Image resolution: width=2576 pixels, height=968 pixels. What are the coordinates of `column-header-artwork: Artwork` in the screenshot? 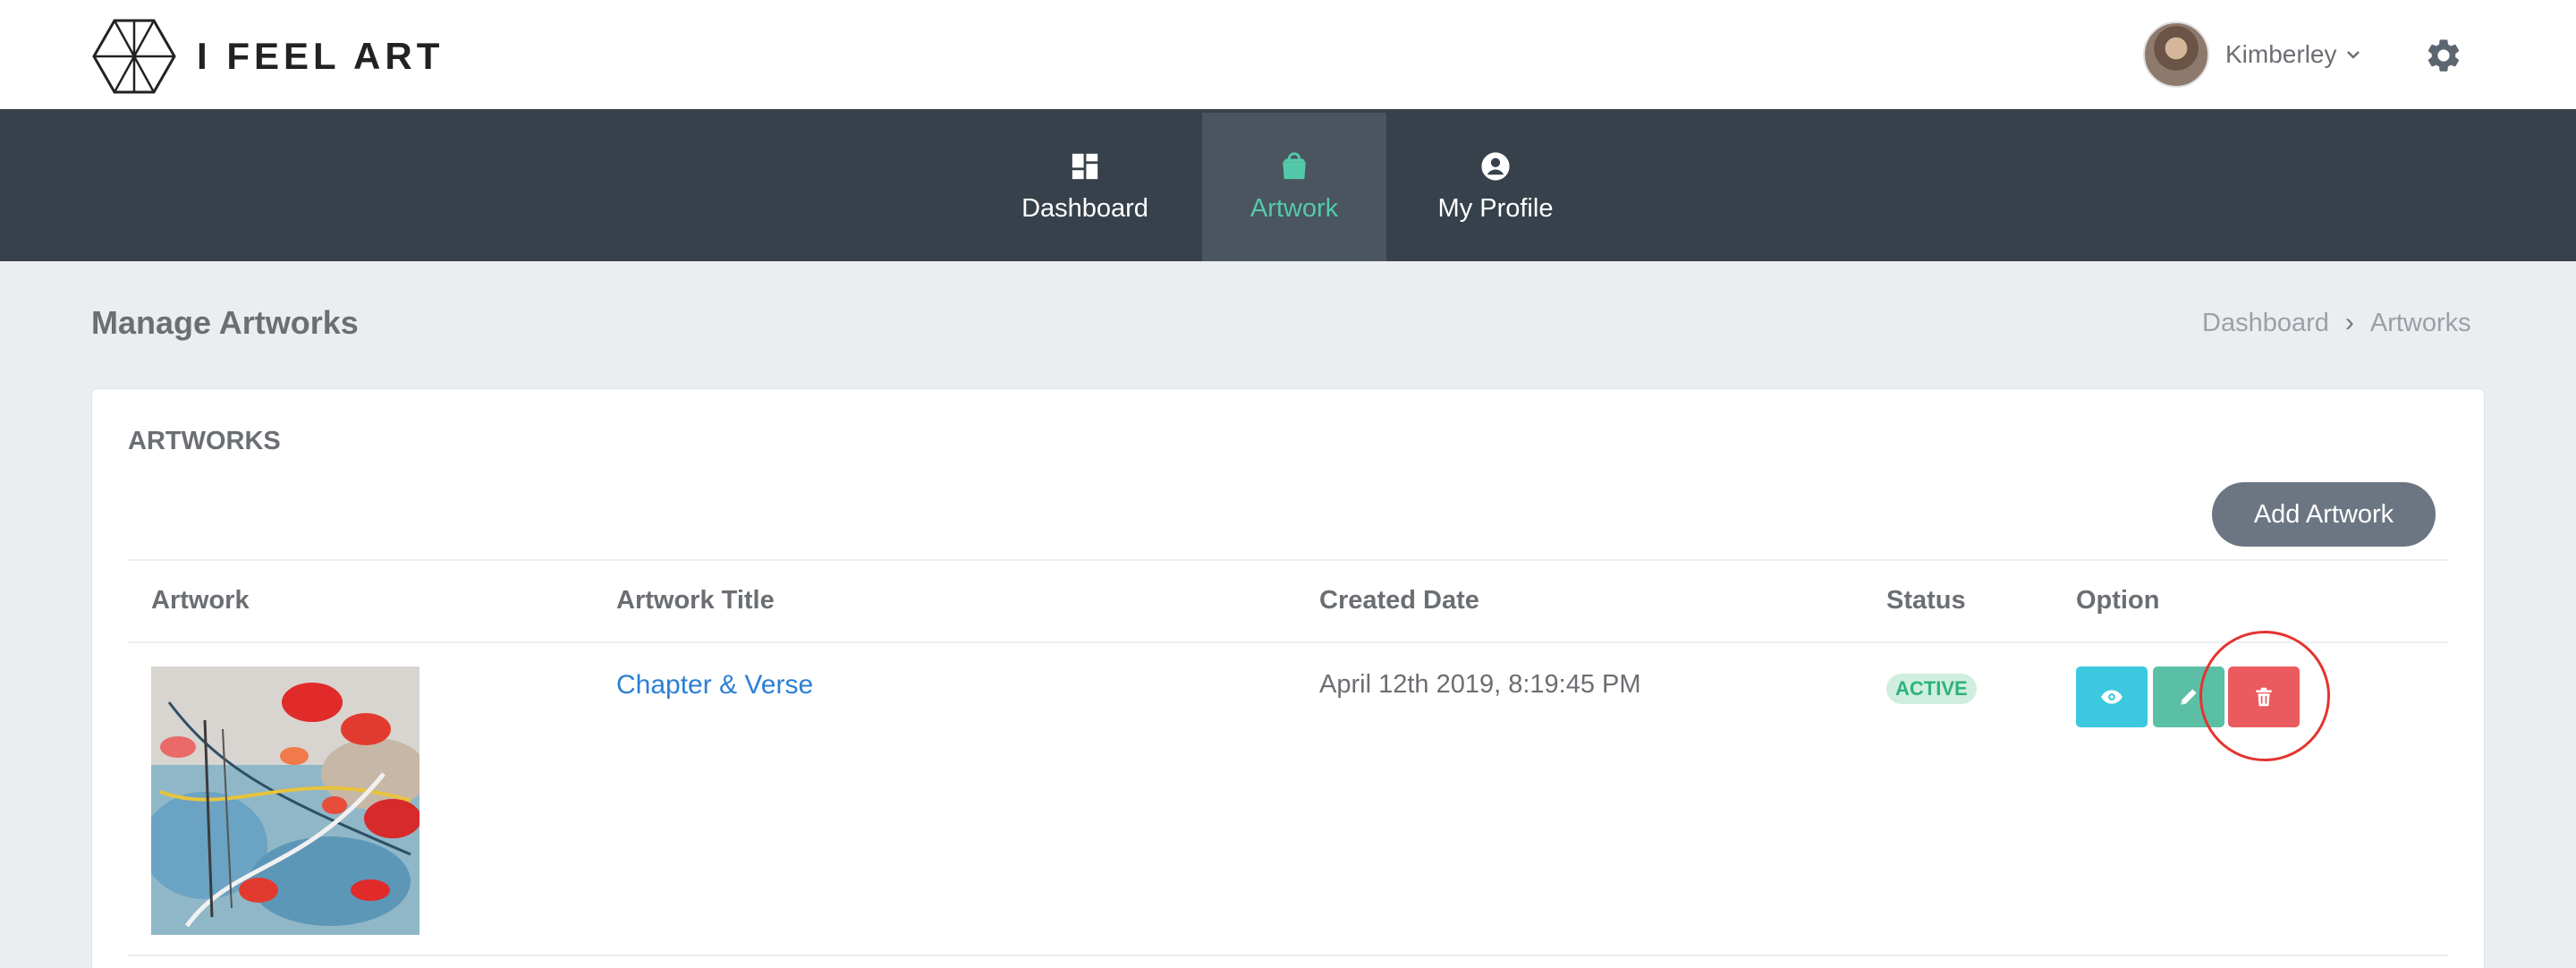 It's located at (200, 600).